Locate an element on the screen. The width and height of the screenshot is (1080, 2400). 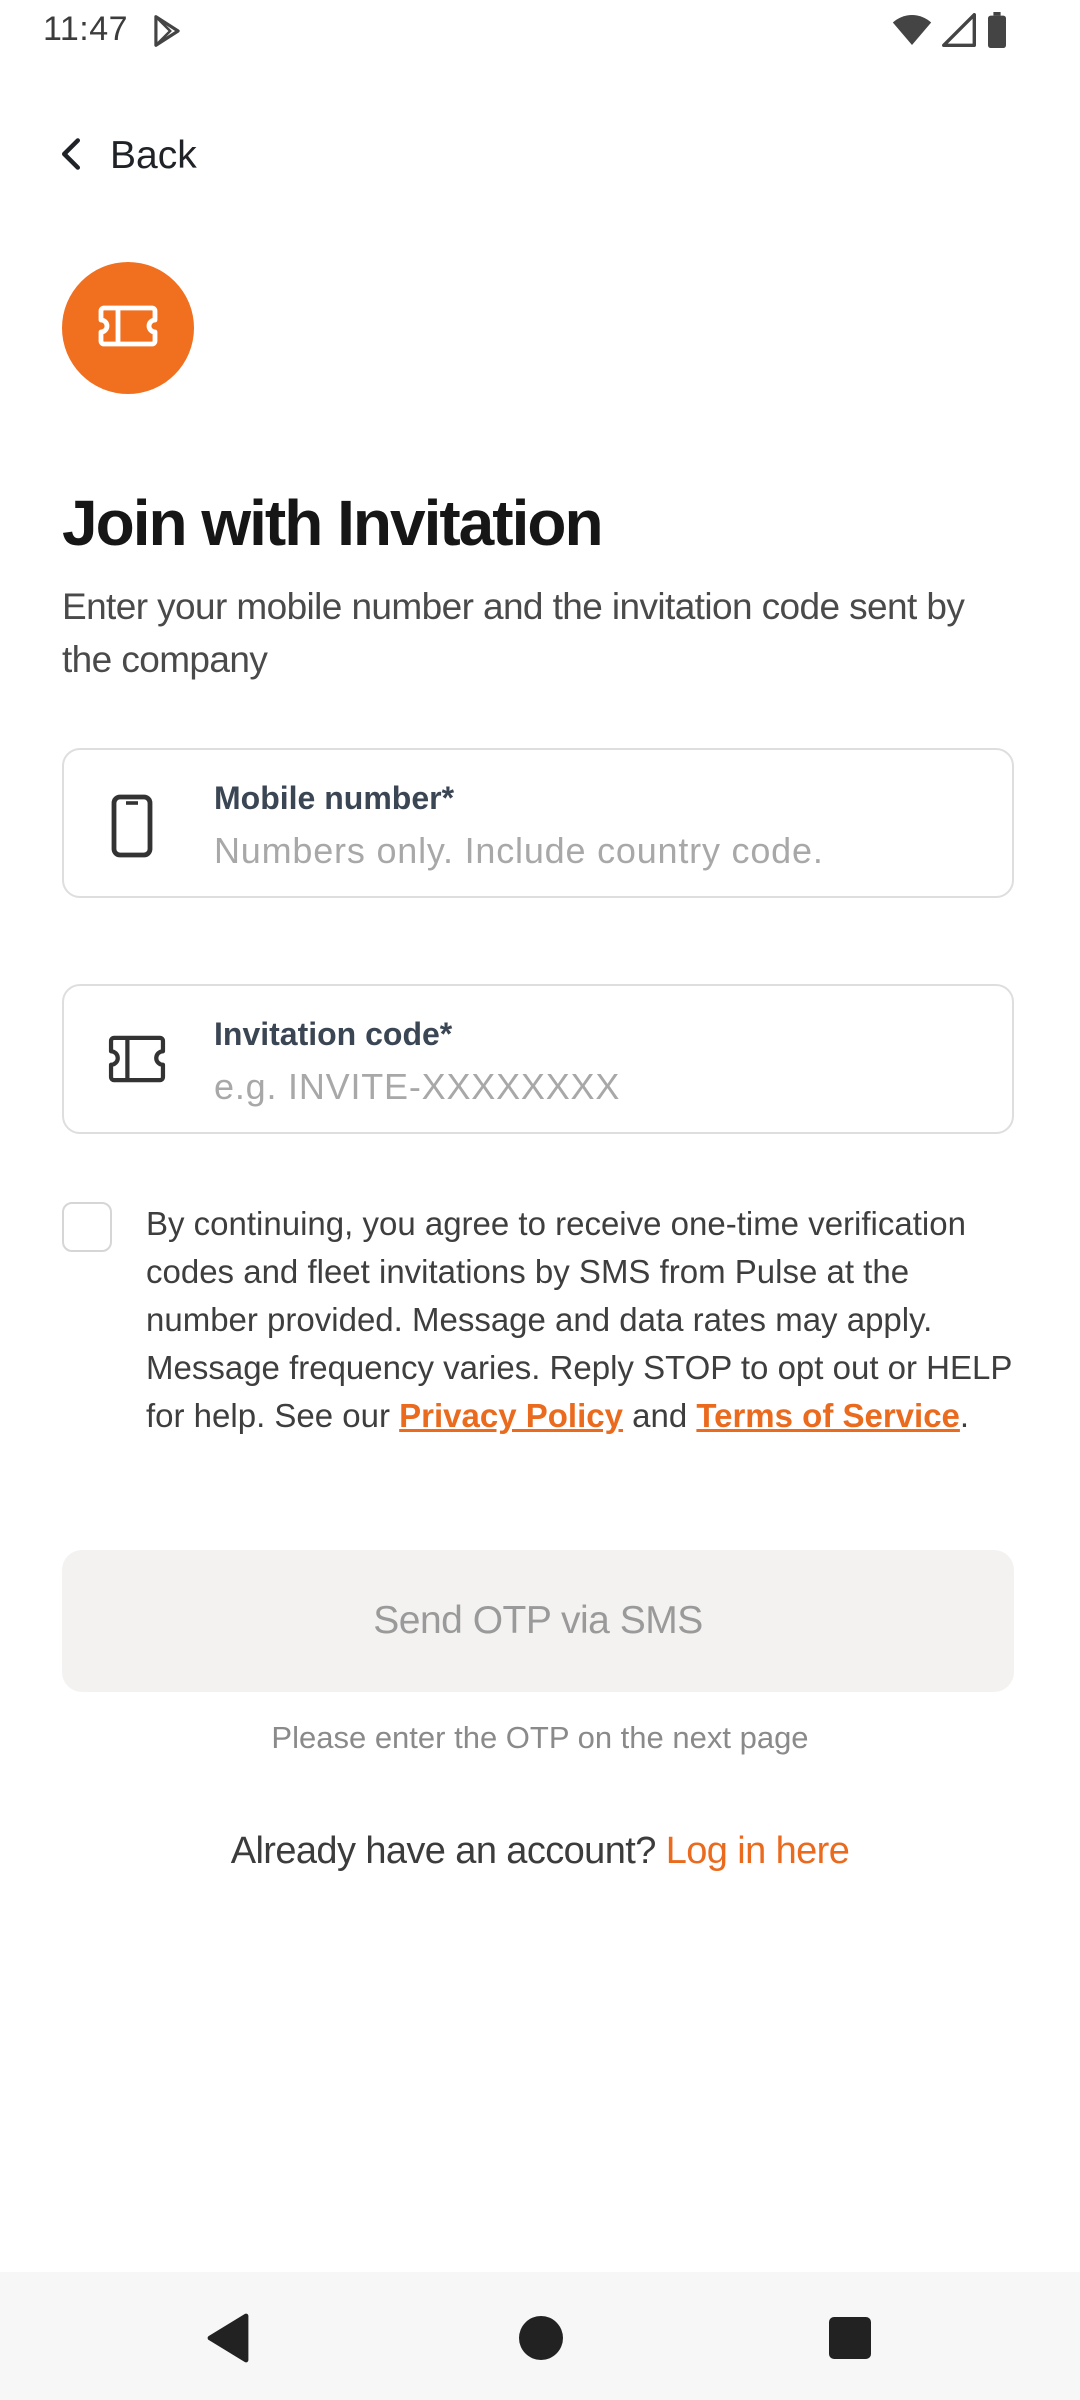
nav-back-icon is located at coordinates (227, 2340).